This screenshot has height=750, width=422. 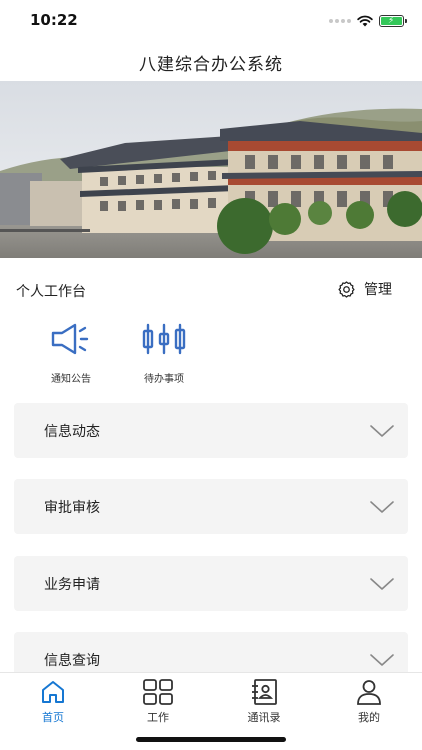 I want to click on status-indicators: ⚡, so click(x=368, y=21).